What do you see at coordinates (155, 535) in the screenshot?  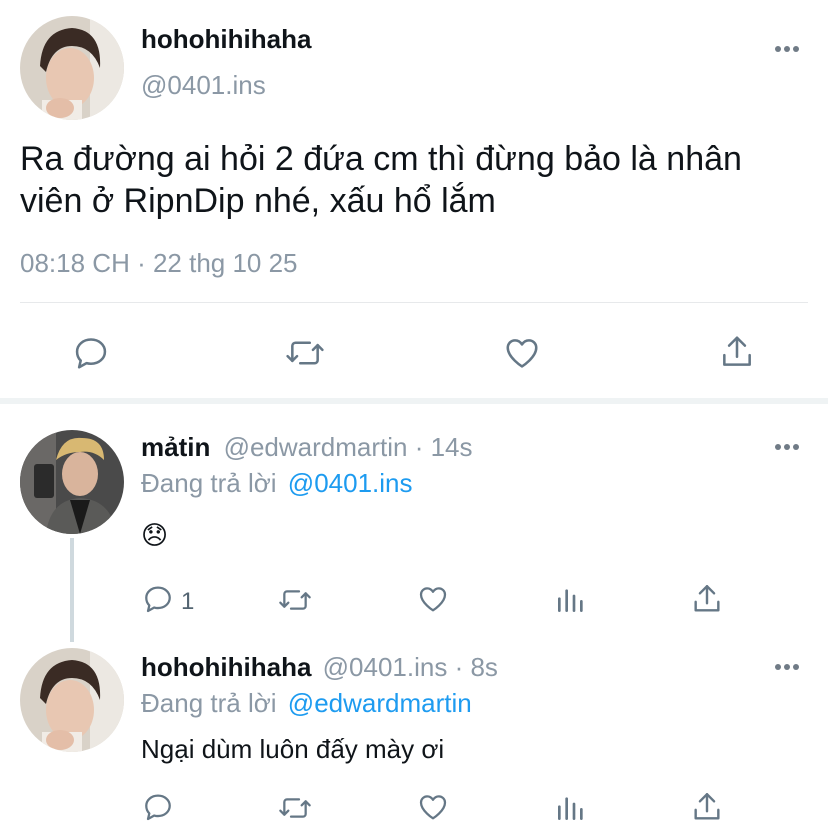 I see `reply1-text: 😞` at bounding box center [155, 535].